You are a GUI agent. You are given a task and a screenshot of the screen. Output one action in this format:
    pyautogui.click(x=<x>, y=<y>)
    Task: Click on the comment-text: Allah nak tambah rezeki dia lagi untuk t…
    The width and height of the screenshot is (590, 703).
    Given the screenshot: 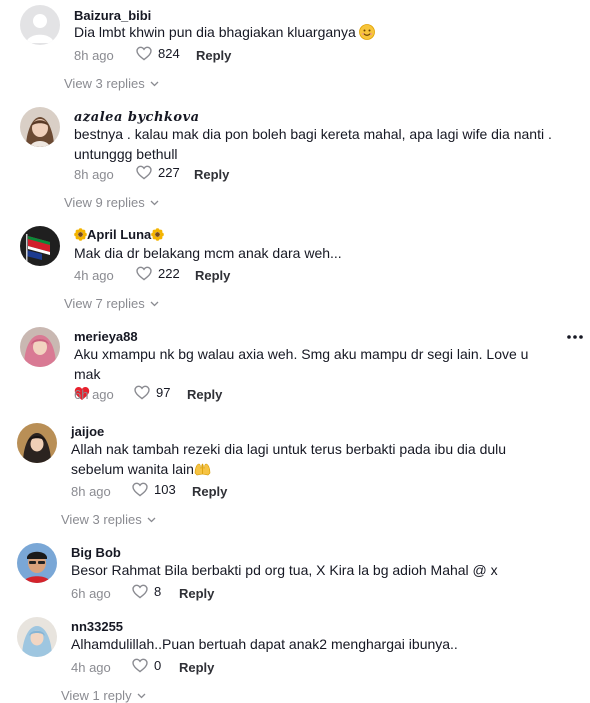 What is the action you would take?
    pyautogui.click(x=311, y=459)
    